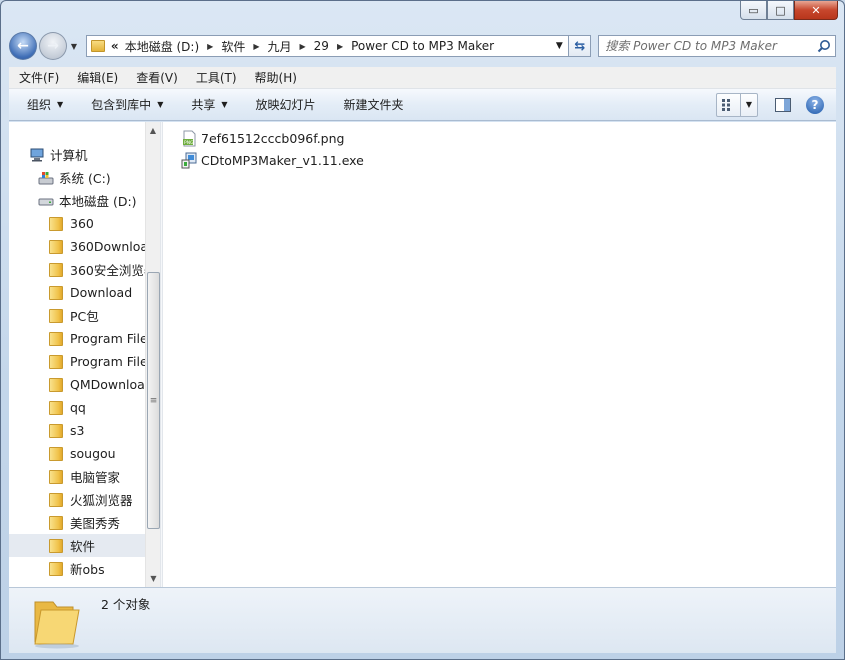 Image resolution: width=845 pixels, height=660 pixels. Describe the element at coordinates (107, 246) in the screenshot. I see `tree-item-label: 360Downloads` at that location.